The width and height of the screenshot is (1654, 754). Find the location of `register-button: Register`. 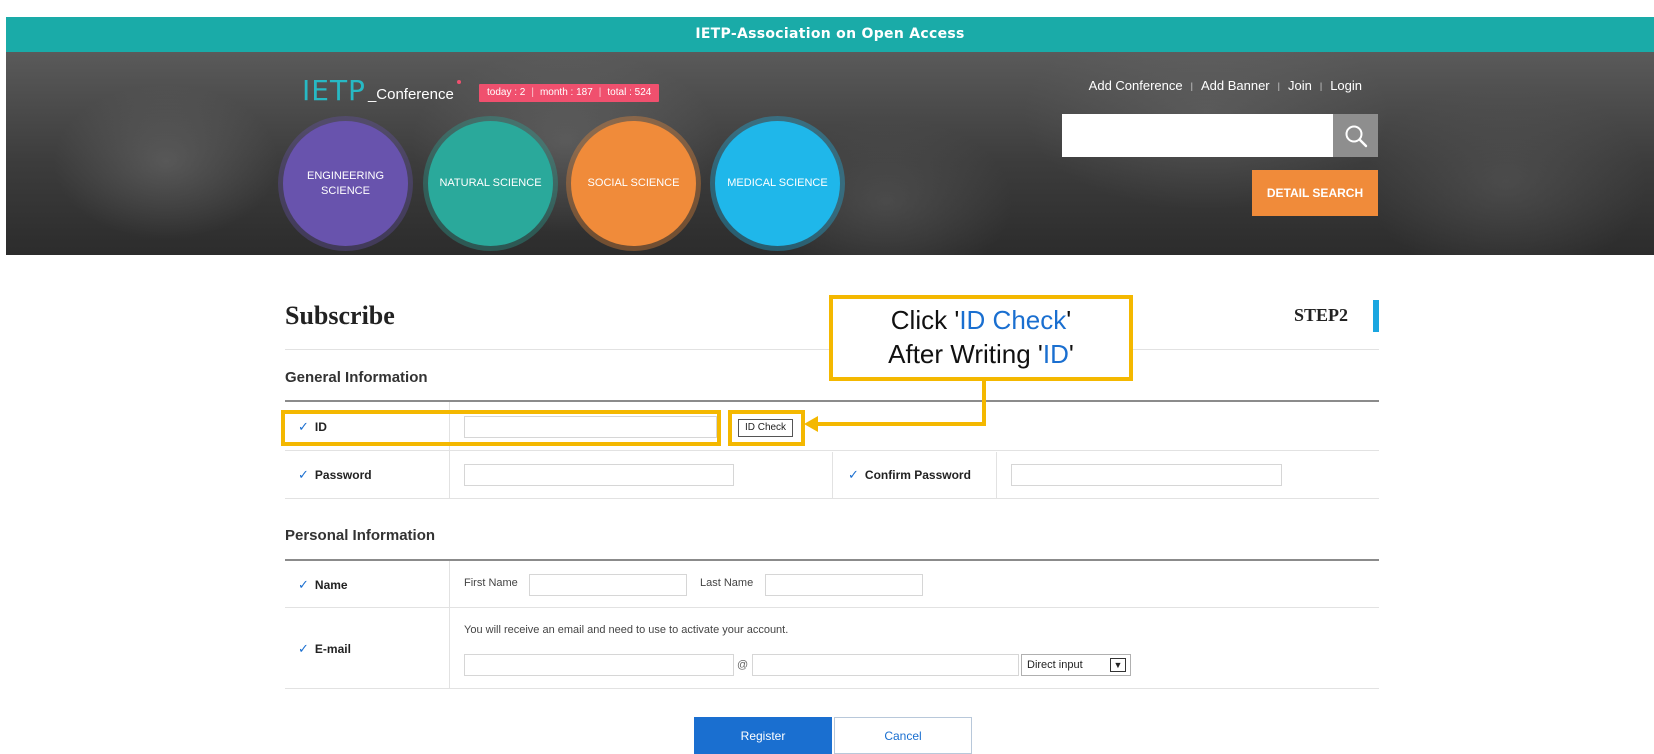

register-button: Register is located at coordinates (763, 735).